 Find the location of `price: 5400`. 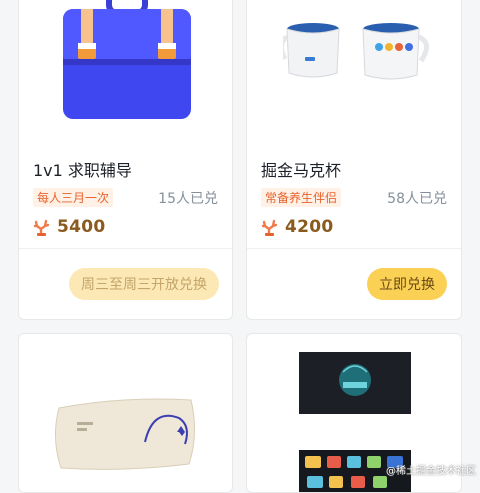

price: 5400 is located at coordinates (69, 227).